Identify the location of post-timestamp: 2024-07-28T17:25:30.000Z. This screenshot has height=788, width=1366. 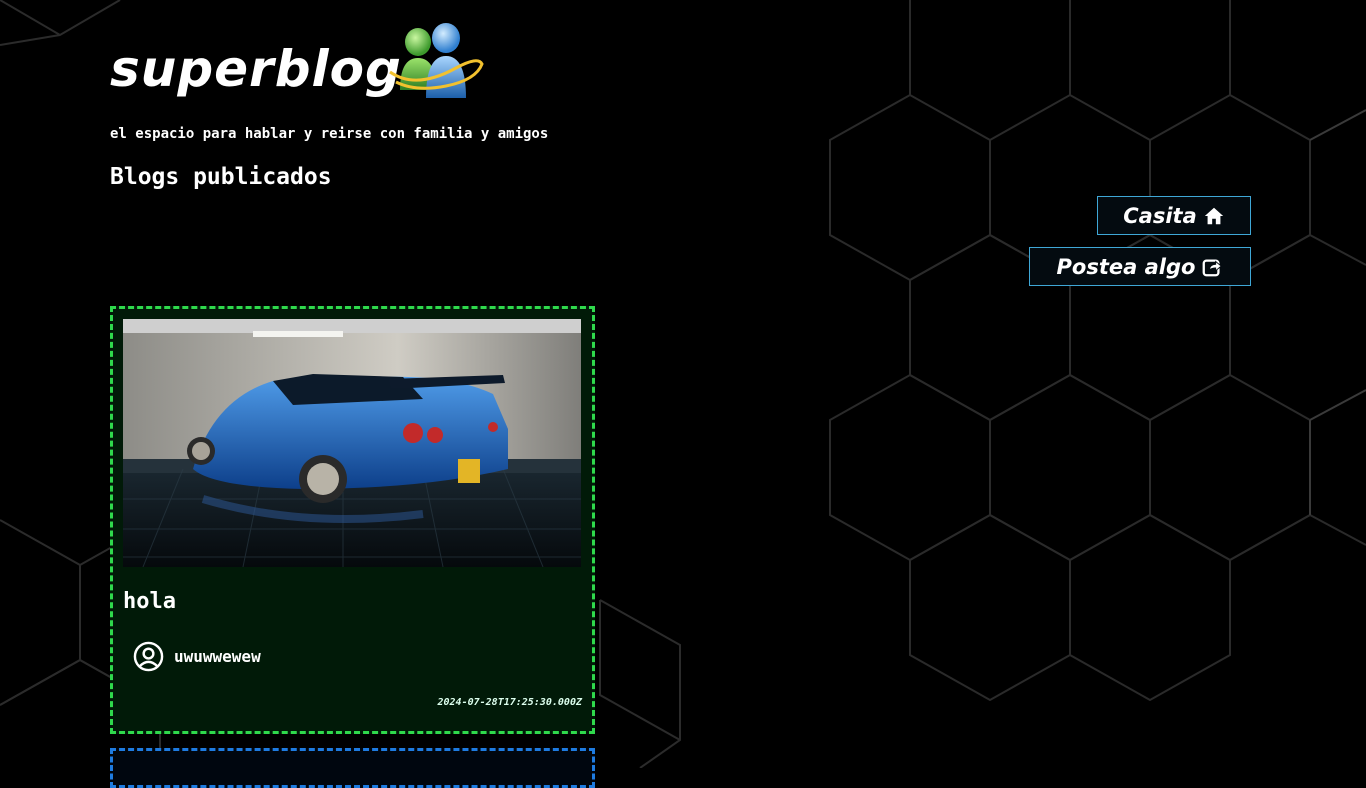
(510, 702).